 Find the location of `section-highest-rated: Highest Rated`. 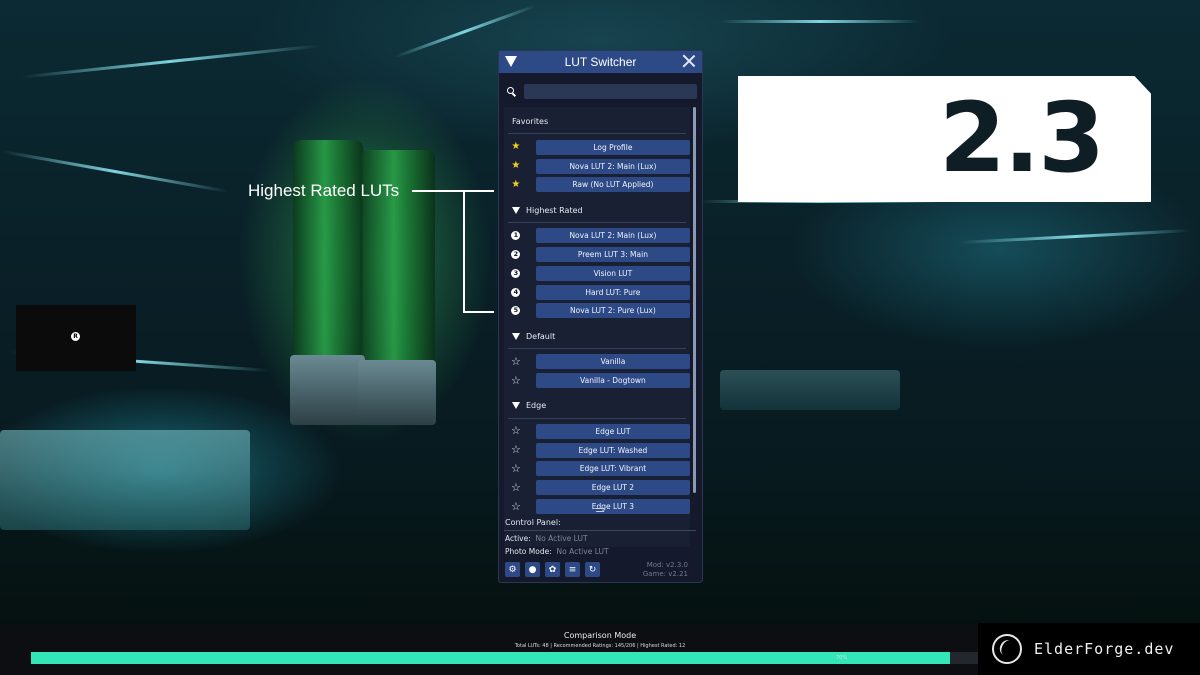

section-highest-rated: Highest Rated is located at coordinates (597, 212).